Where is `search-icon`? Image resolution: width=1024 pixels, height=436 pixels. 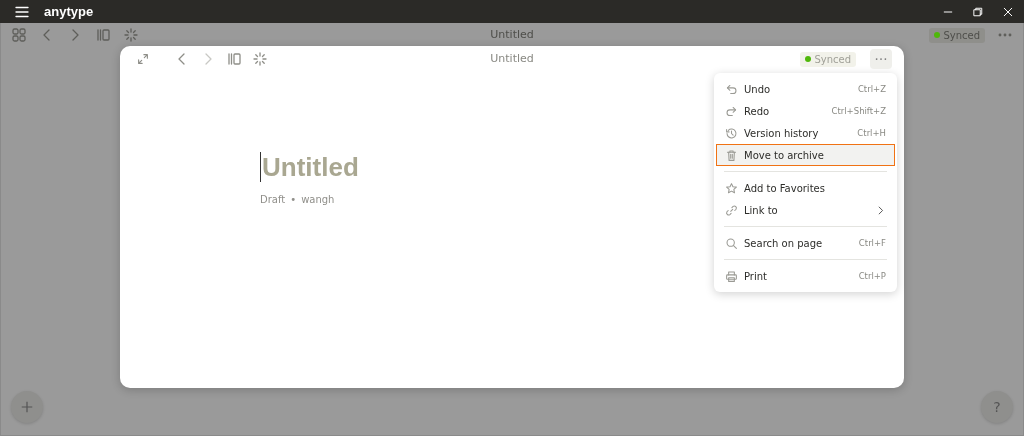 search-icon is located at coordinates (731, 243).